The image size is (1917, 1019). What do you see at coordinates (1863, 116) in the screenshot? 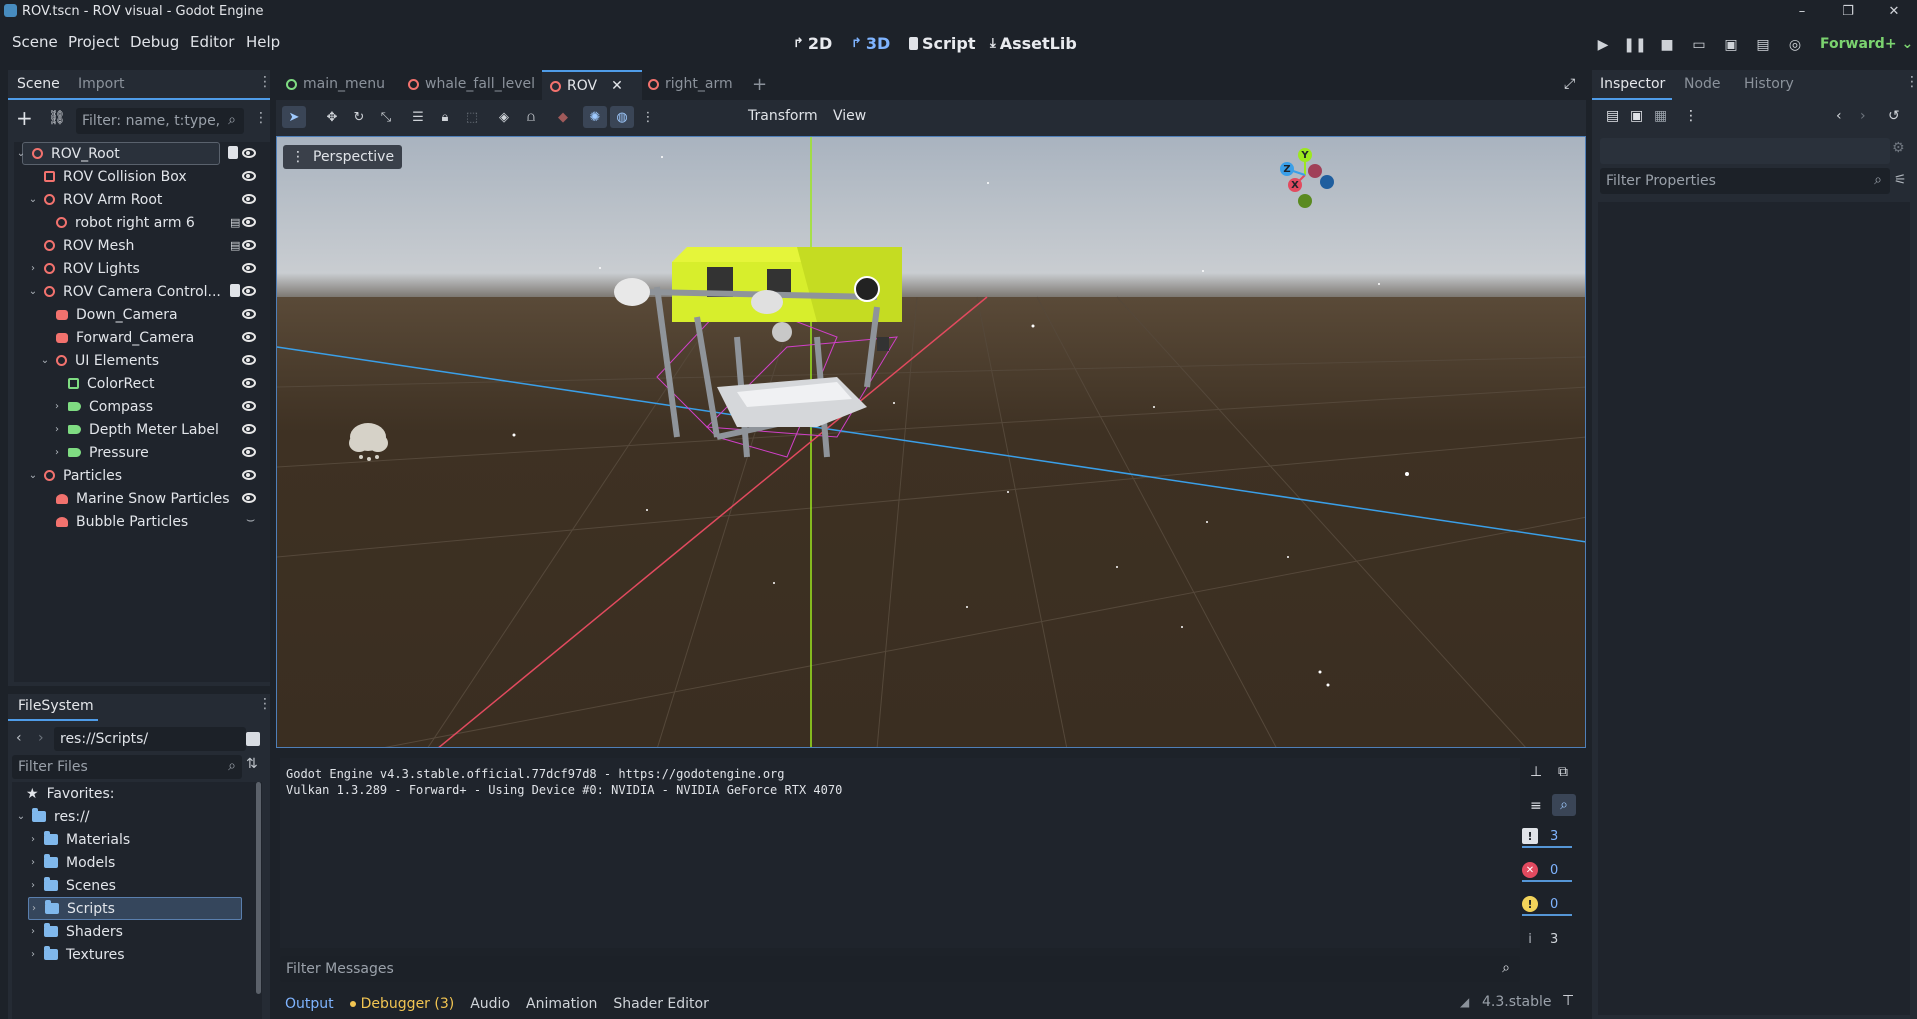
I see `history-forward-icon: ›` at bounding box center [1863, 116].